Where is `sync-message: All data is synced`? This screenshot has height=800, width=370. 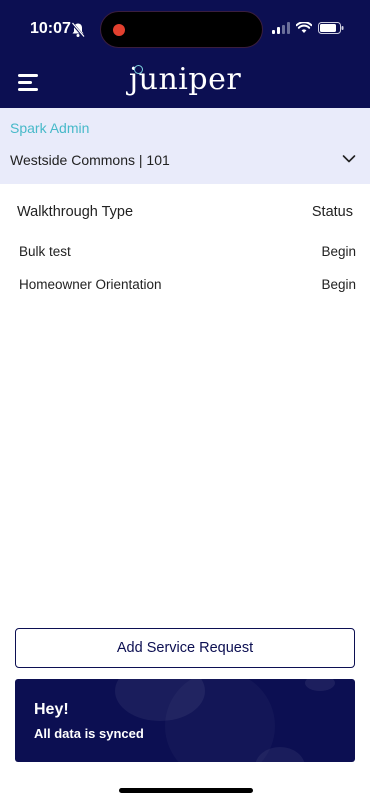 sync-message: All data is synced is located at coordinates (89, 733).